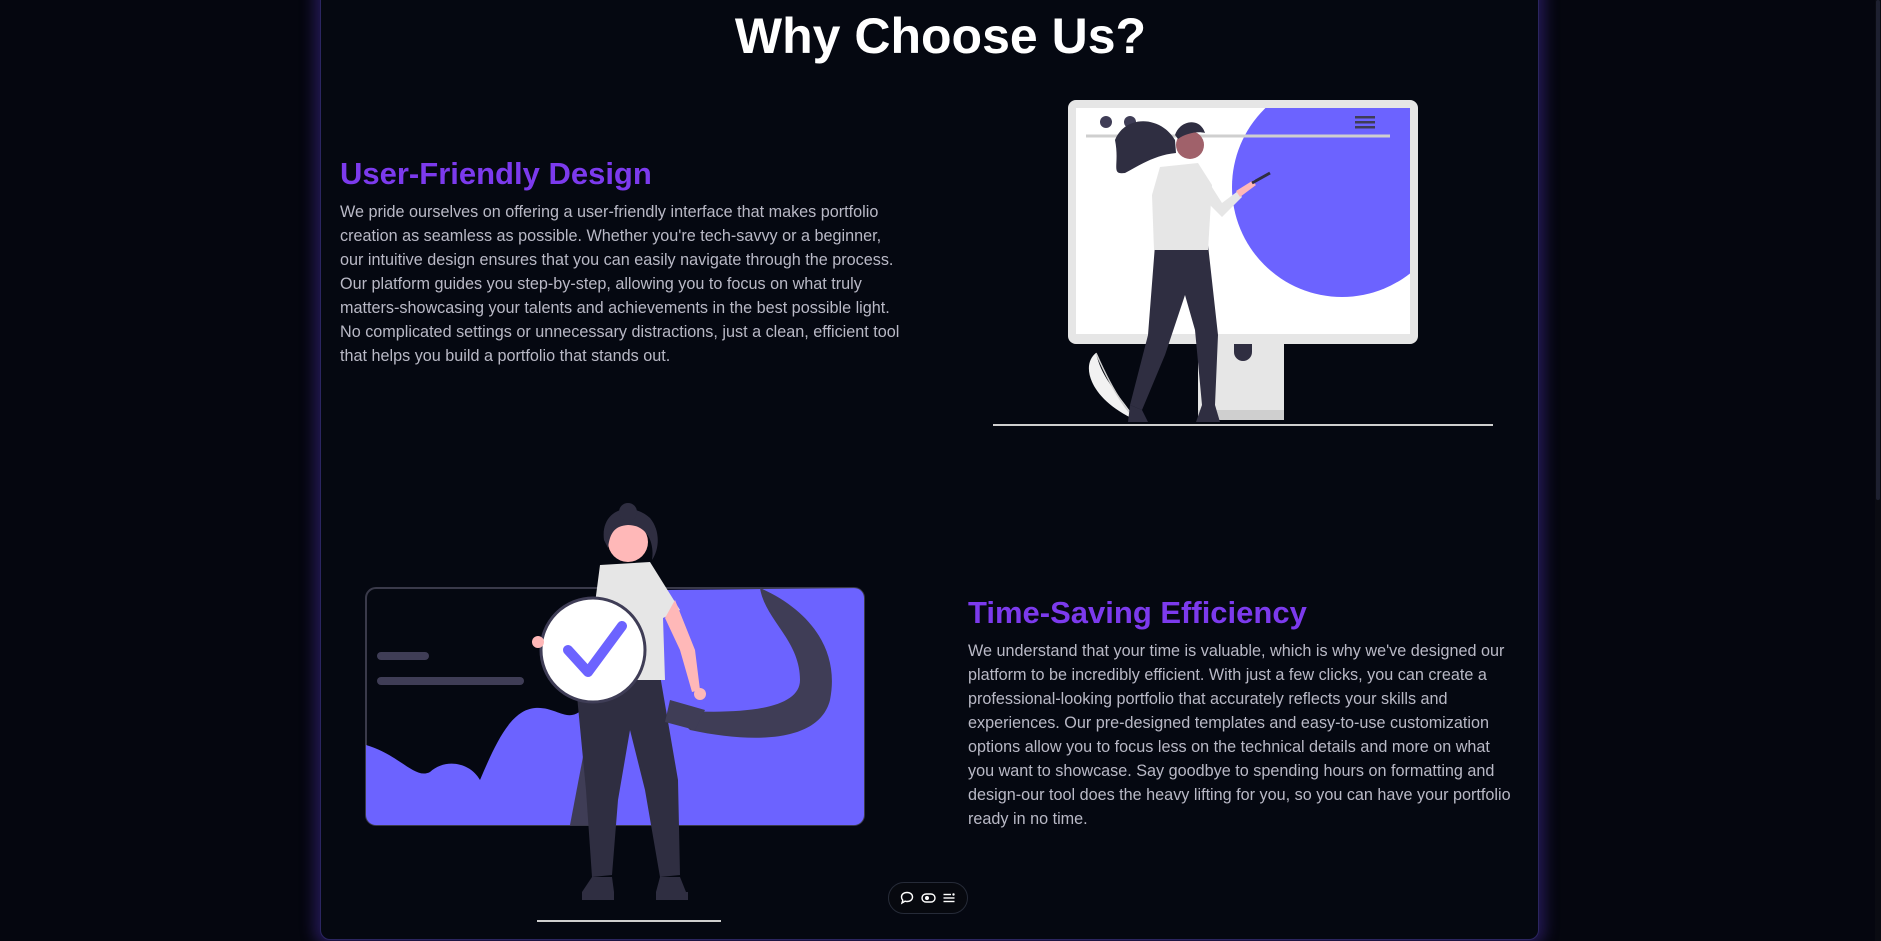  I want to click on chat-bubble-icon, so click(907, 898).